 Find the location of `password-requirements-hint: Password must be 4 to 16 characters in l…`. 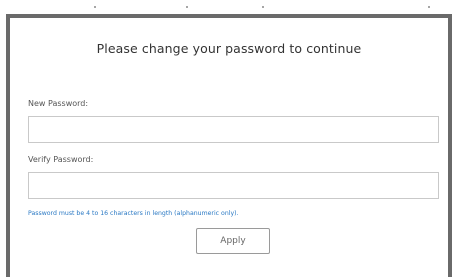

password-requirements-hint: Password must be 4 to 16 characters in l… is located at coordinates (133, 213).